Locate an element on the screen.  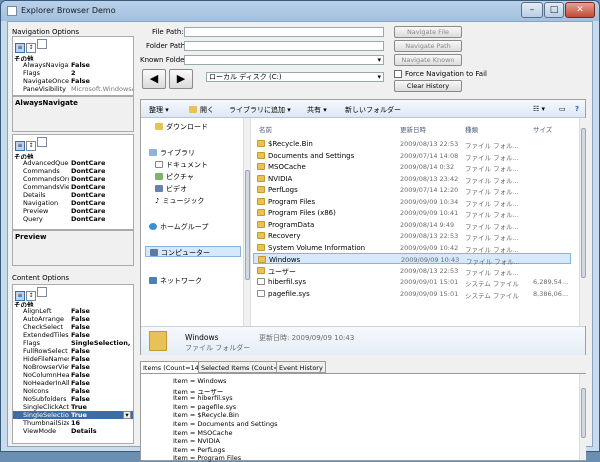
nav-item-homegroup: ホームグループ is located at coordinates (178, 227).